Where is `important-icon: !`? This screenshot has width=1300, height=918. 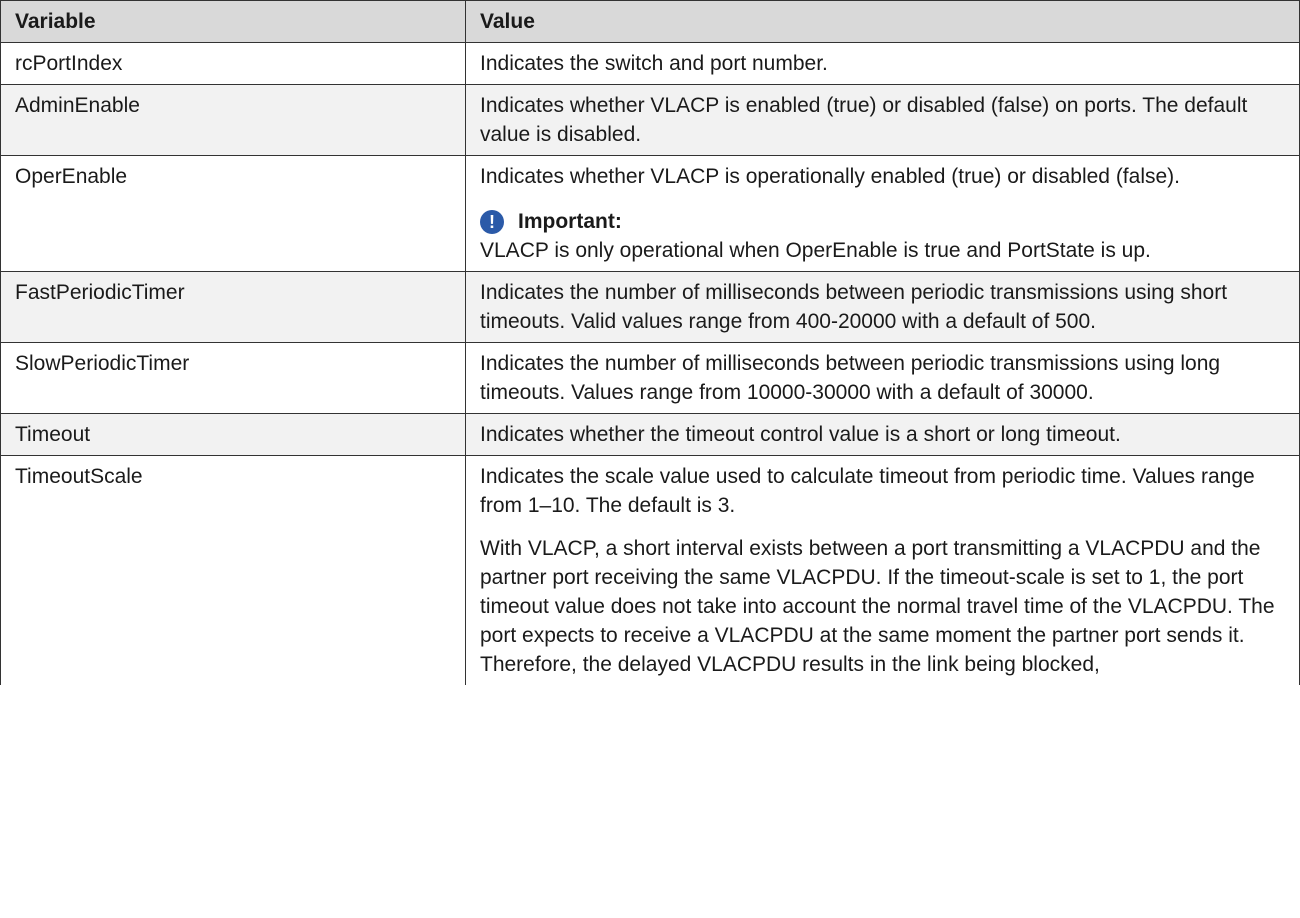
important-icon: ! is located at coordinates (492, 221).